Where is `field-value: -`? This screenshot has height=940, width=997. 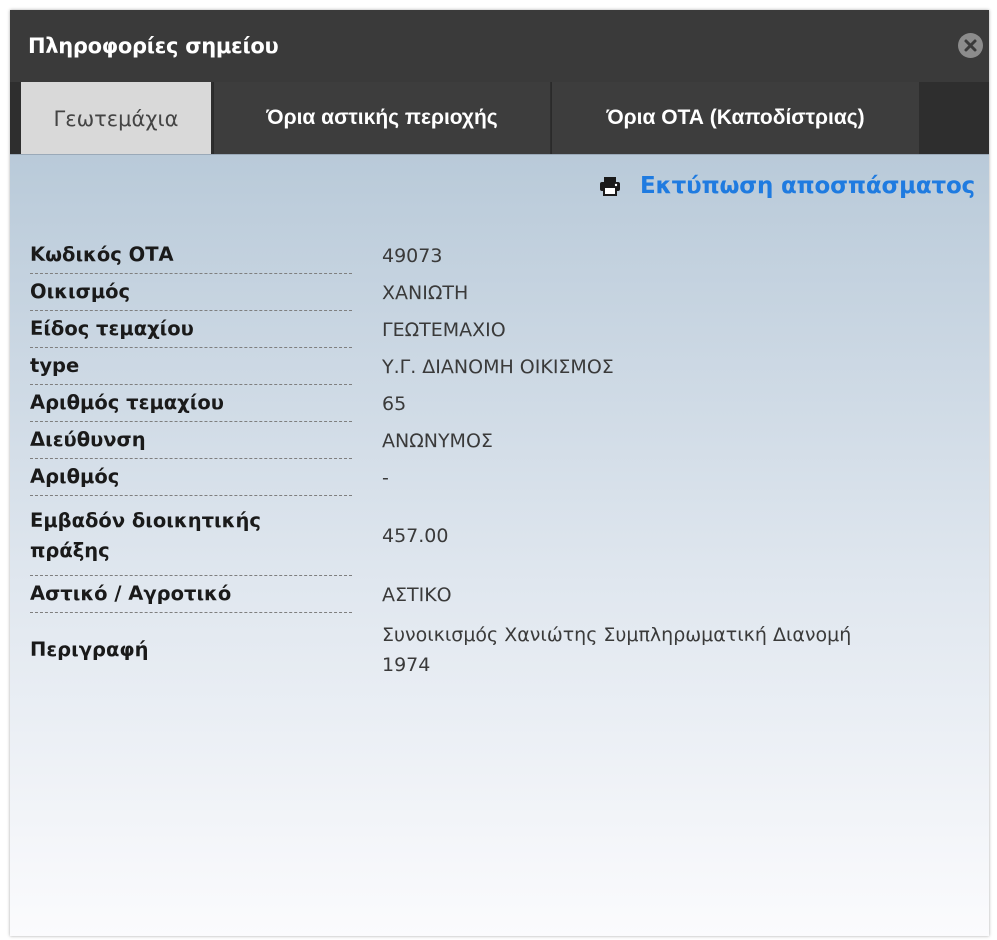
field-value: - is located at coordinates (385, 477).